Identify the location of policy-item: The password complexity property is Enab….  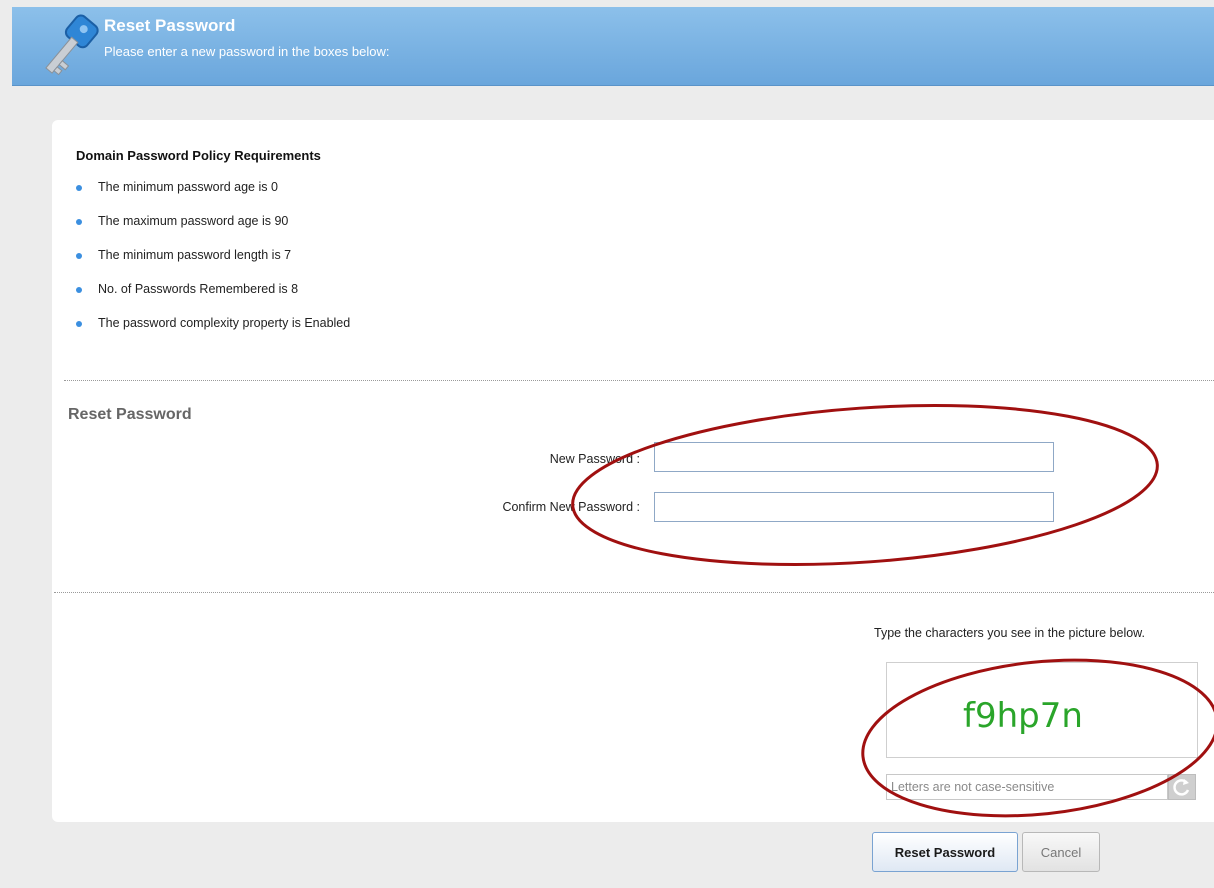
(213, 333).